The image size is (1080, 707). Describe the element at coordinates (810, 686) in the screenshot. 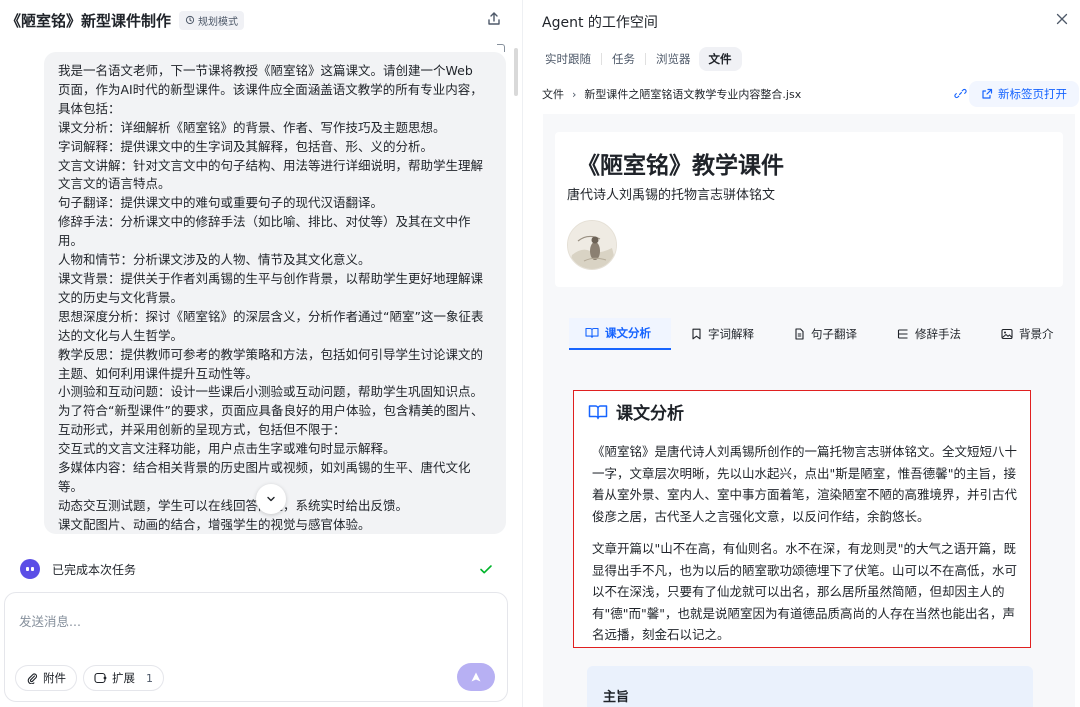

I see `theme-card: 主旨` at that location.